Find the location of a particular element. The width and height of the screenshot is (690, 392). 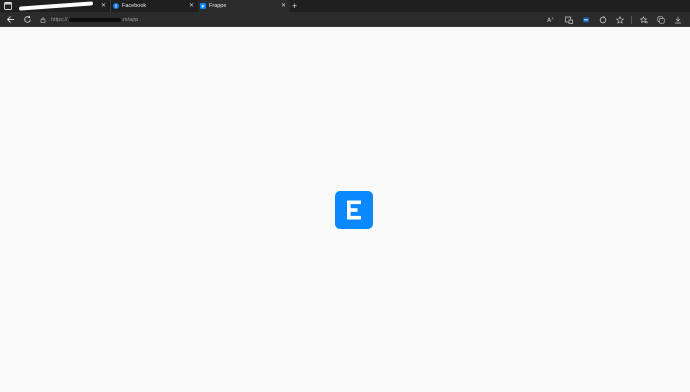

lock-icon is located at coordinates (43, 20).